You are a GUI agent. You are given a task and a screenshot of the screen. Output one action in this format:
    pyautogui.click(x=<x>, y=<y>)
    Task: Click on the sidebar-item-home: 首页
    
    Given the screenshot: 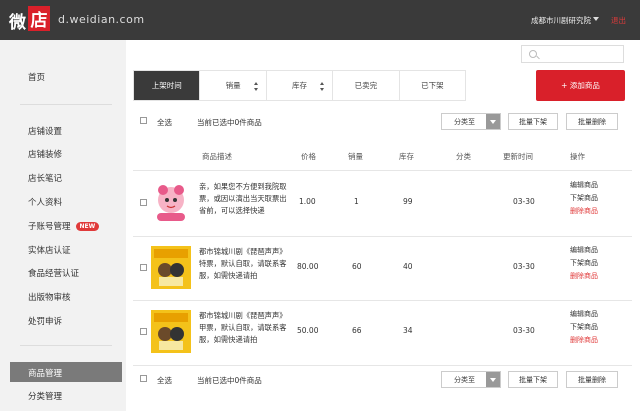 What is the action you would take?
    pyautogui.click(x=36, y=77)
    